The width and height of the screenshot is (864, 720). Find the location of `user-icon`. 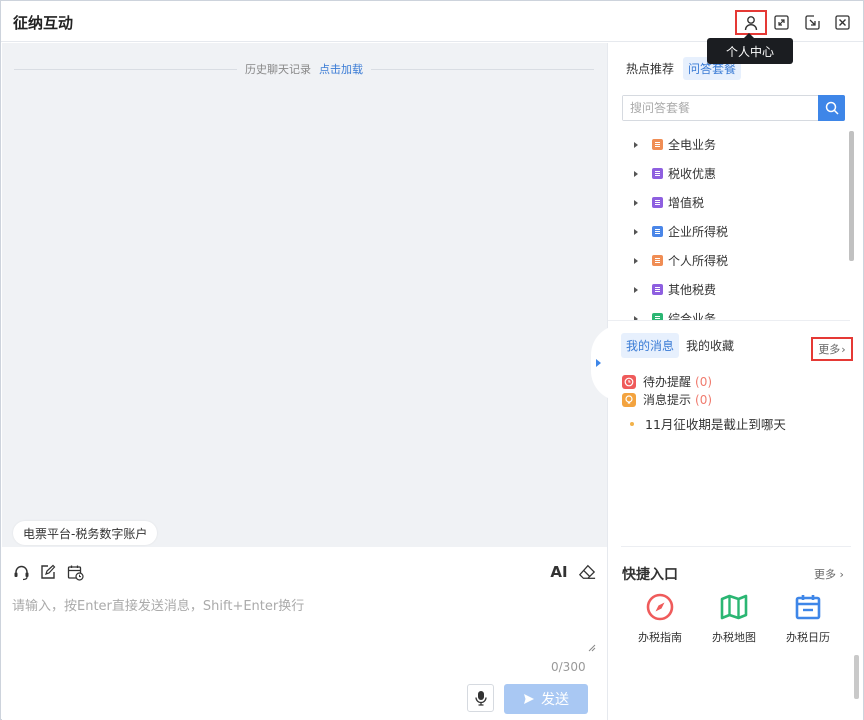

user-icon is located at coordinates (751, 22).